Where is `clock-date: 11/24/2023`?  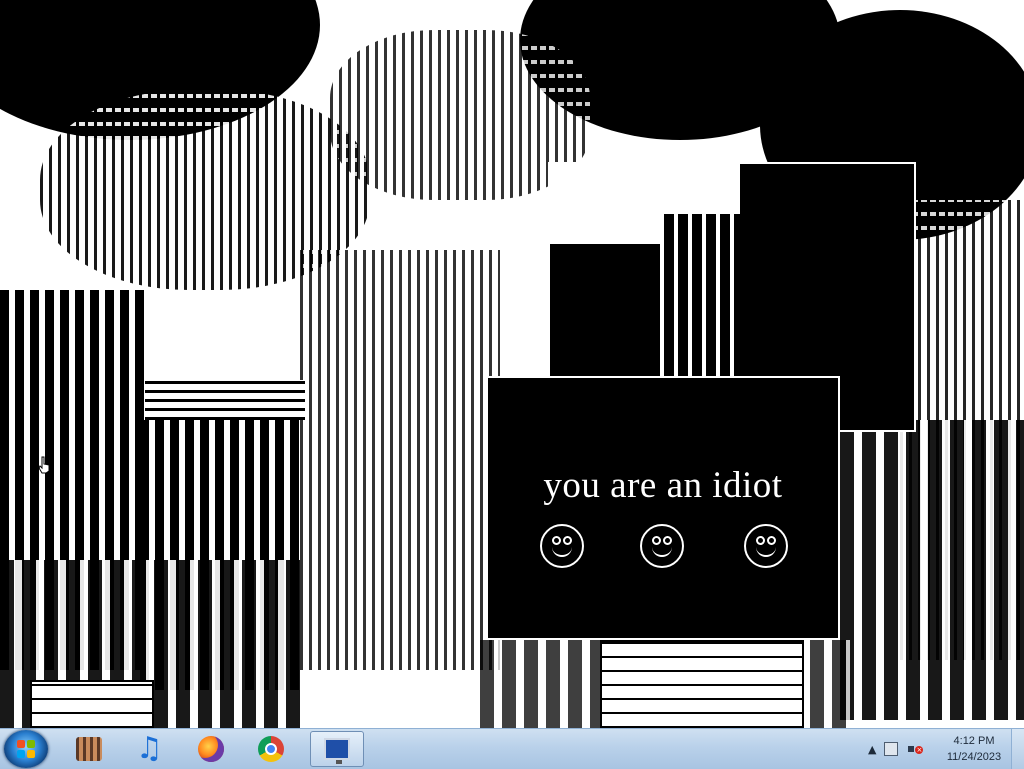
clock-date: 11/24/2023 is located at coordinates (974, 757).